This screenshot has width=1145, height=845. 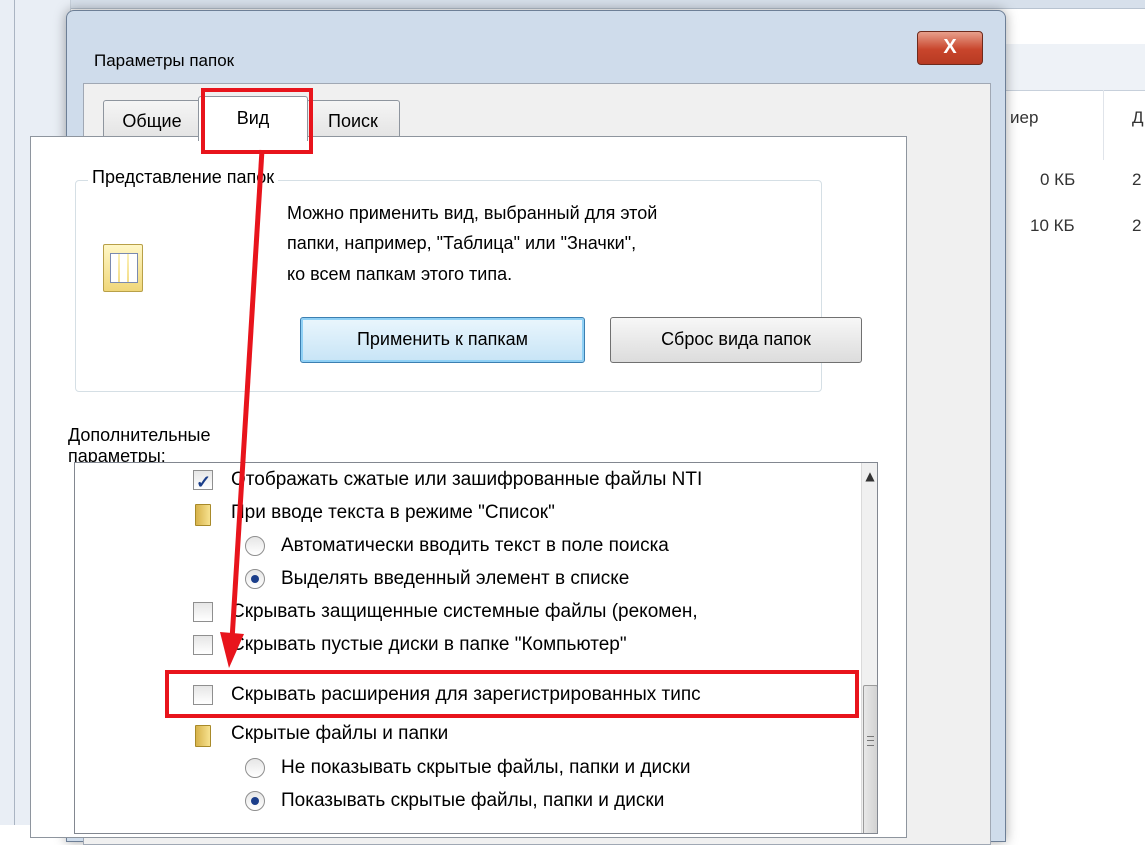 I want to click on reset-folders-button: Сброс вида папок, so click(x=736, y=340).